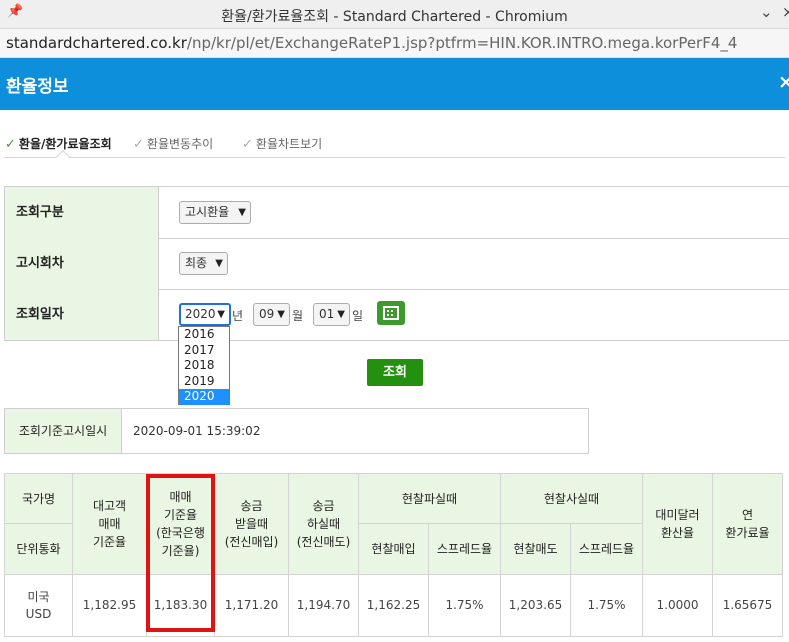 This screenshot has width=789, height=642. I want to click on tab-label: 환율변동추이, so click(180, 144).